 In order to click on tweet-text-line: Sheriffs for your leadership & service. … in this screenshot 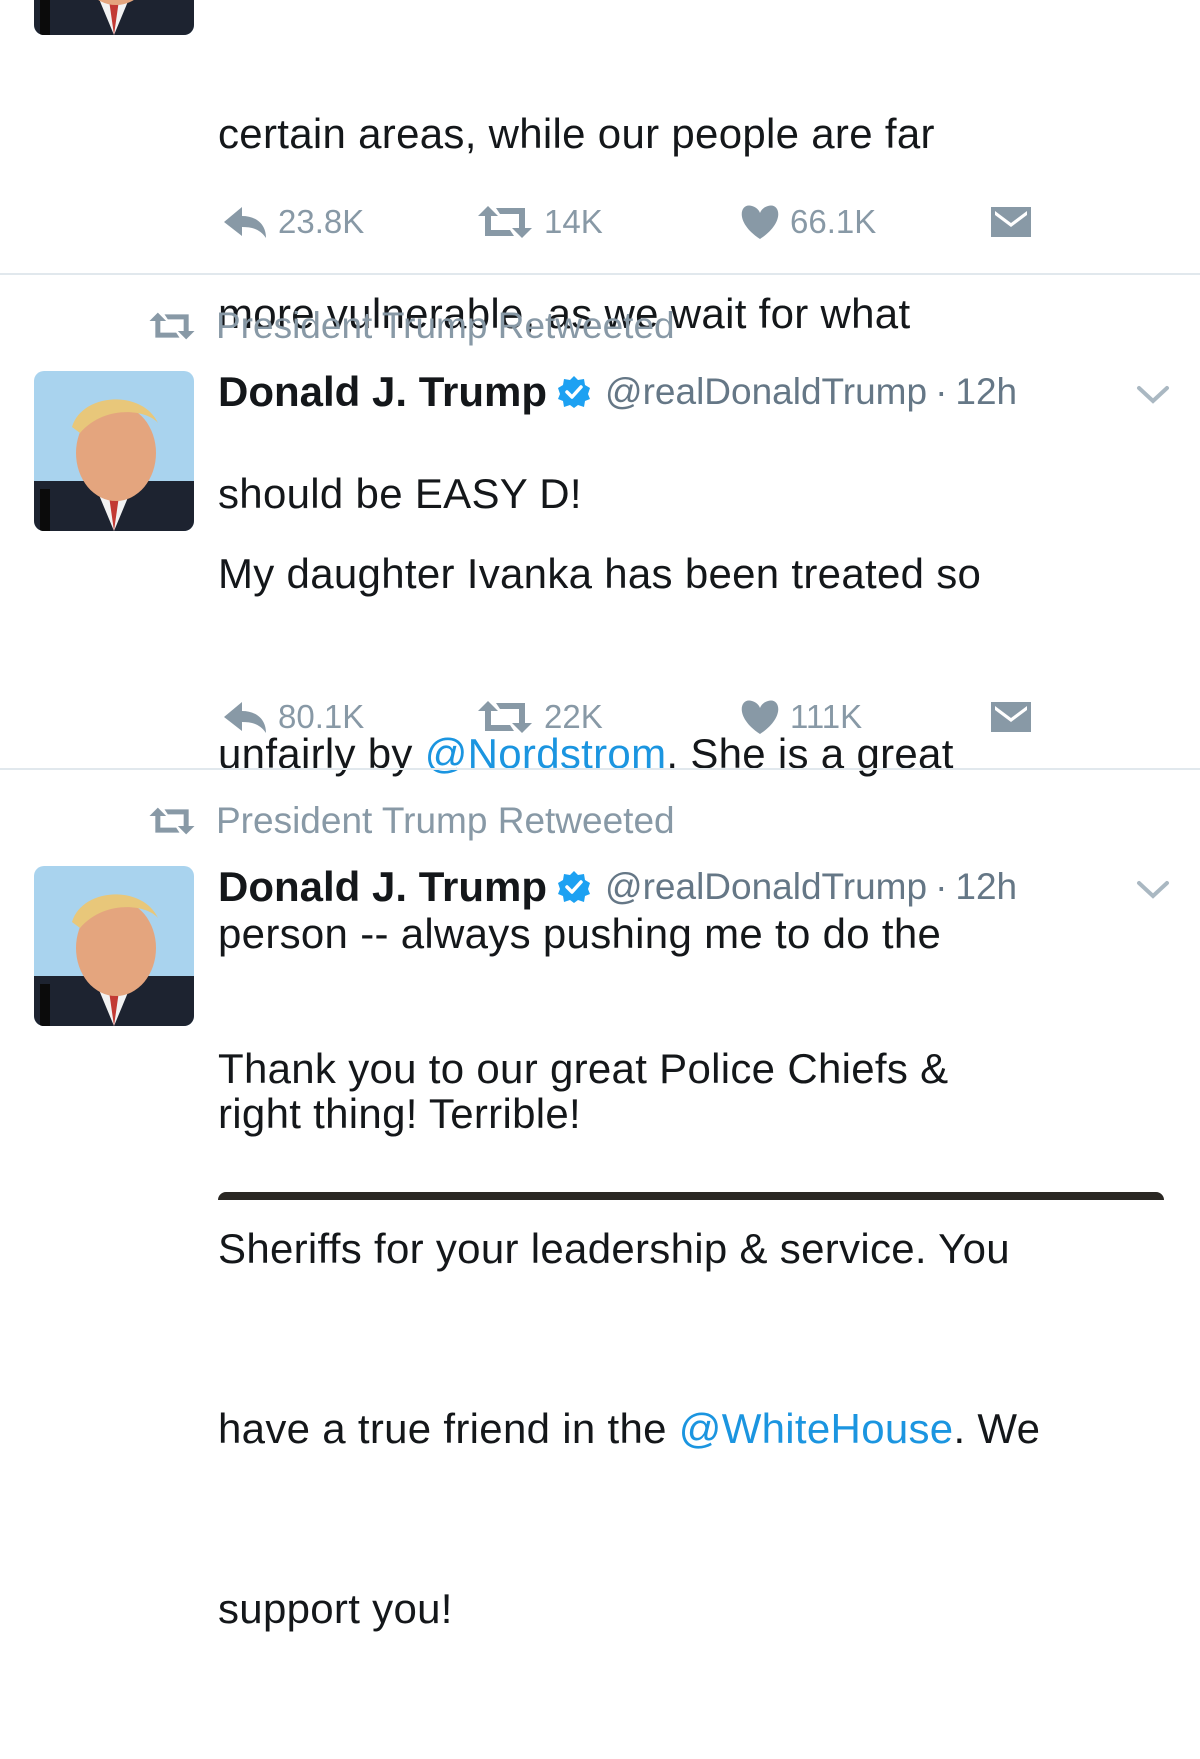, I will do `click(698, 1249)`.